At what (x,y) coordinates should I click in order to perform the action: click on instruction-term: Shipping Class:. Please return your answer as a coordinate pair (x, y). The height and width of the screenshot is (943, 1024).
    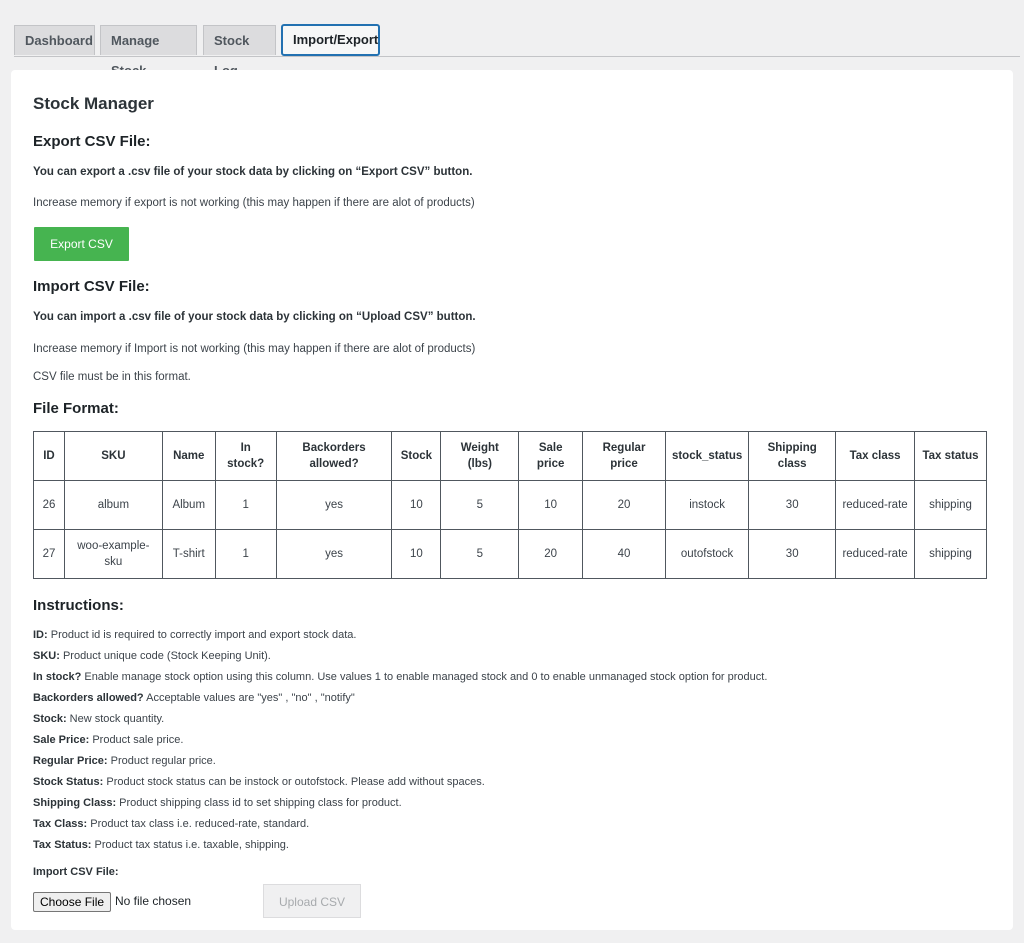
    Looking at the image, I should click on (75, 803).